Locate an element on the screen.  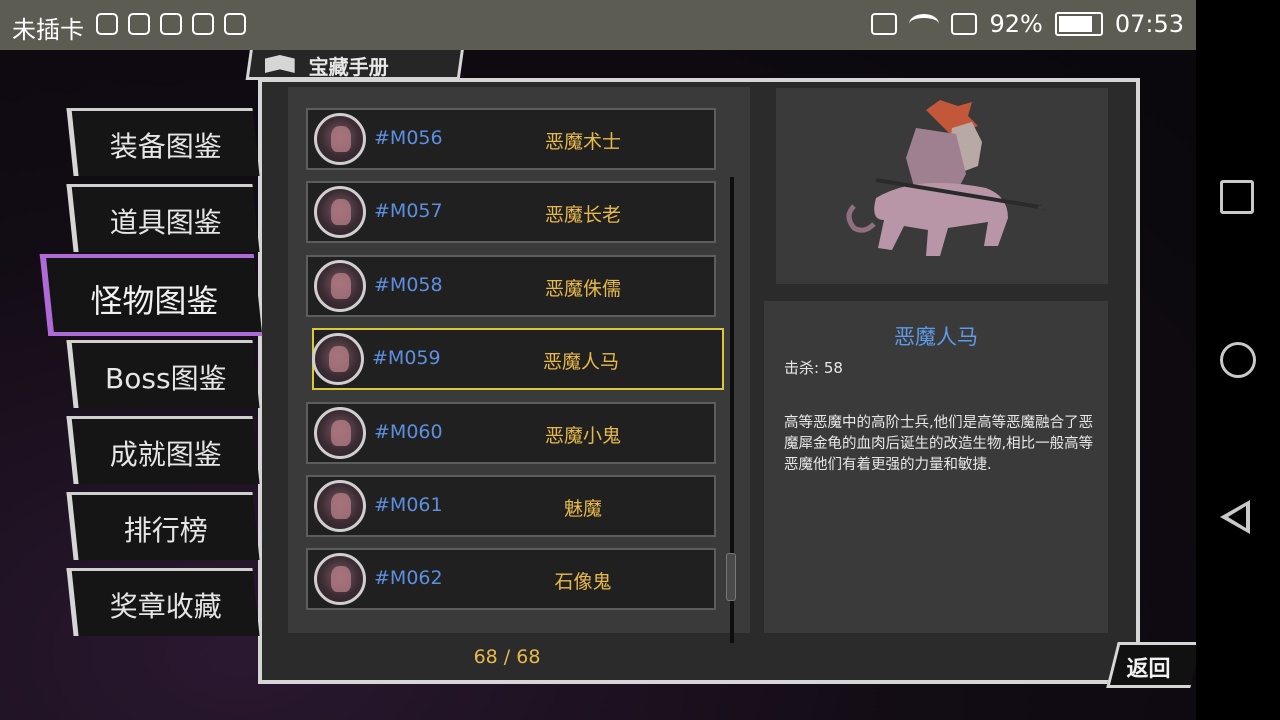
tab-label: 奖章收藏 is located at coordinates (165, 606).